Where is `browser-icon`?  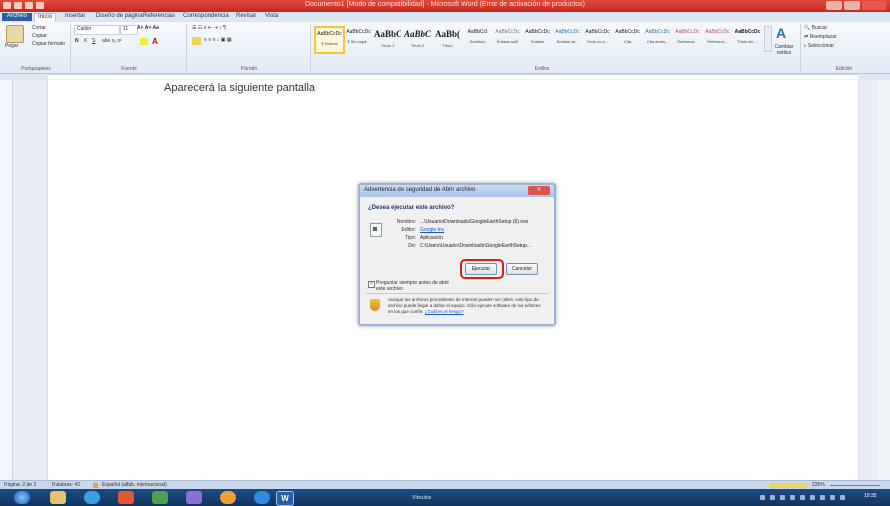 browser-icon is located at coordinates (92, 497).